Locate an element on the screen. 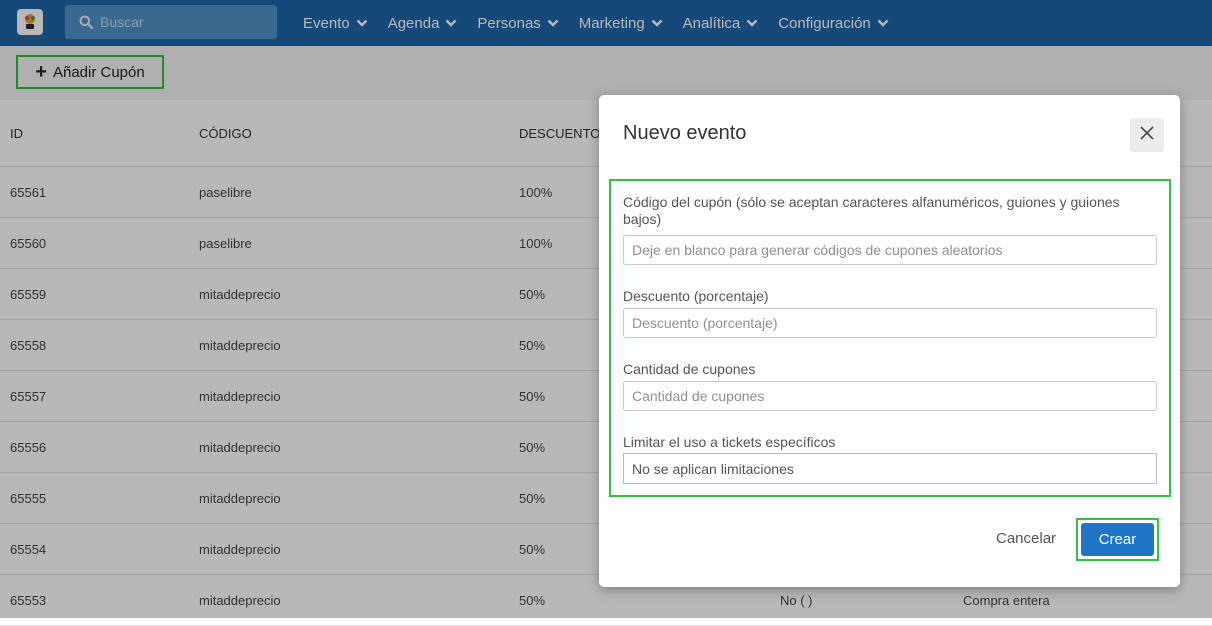 Image resolution: width=1212 pixels, height=626 pixels. ticket-limit-select: No se aplican limitaciones is located at coordinates (890, 468).